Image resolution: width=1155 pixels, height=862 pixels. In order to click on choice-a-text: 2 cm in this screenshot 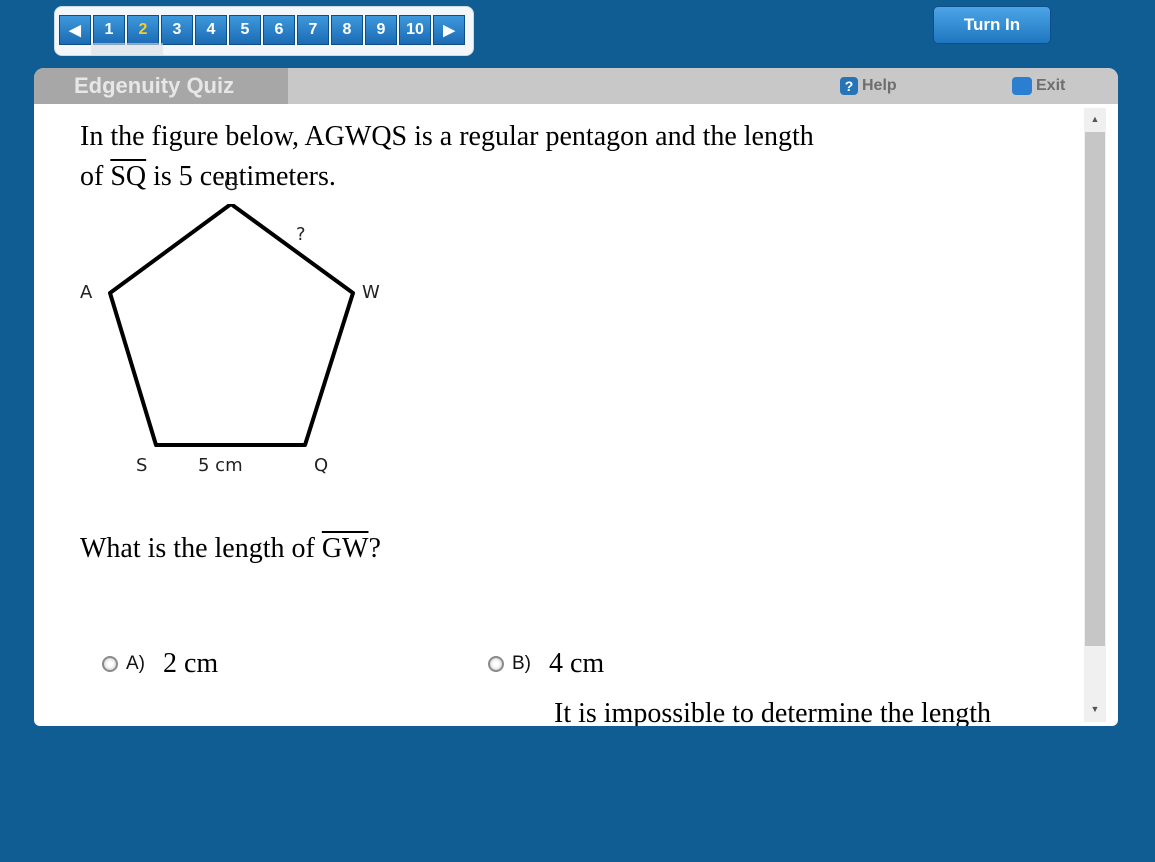, I will do `click(191, 663)`.